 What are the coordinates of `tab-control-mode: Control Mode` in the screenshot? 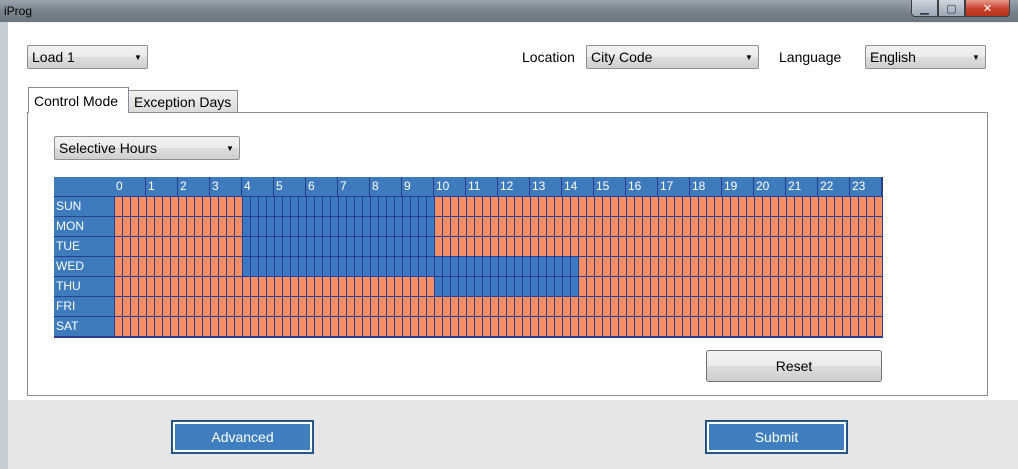 It's located at (78, 100).